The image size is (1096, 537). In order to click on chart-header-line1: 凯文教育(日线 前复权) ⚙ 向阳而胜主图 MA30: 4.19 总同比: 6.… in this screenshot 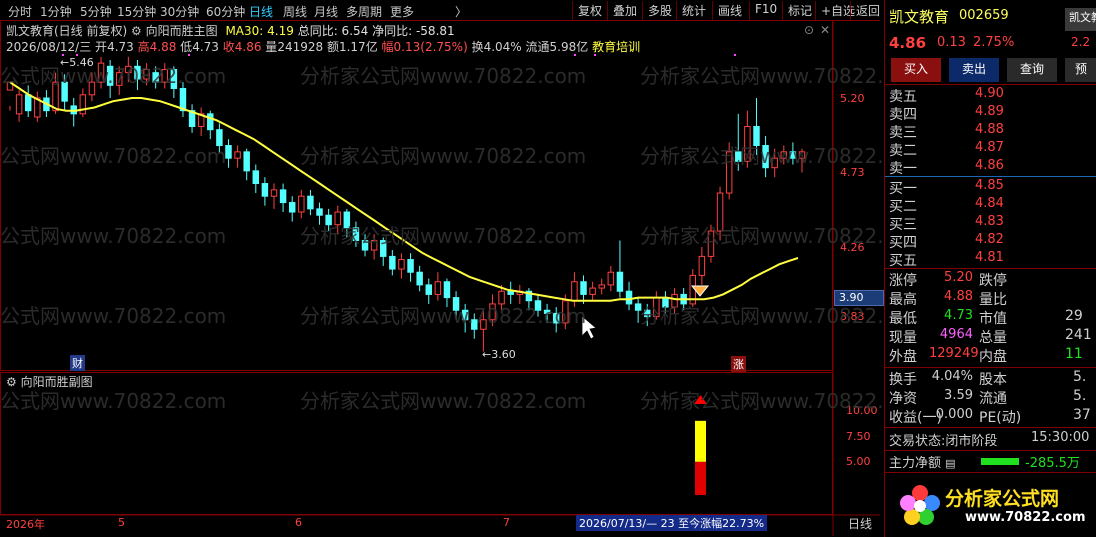, I will do `click(230, 30)`.